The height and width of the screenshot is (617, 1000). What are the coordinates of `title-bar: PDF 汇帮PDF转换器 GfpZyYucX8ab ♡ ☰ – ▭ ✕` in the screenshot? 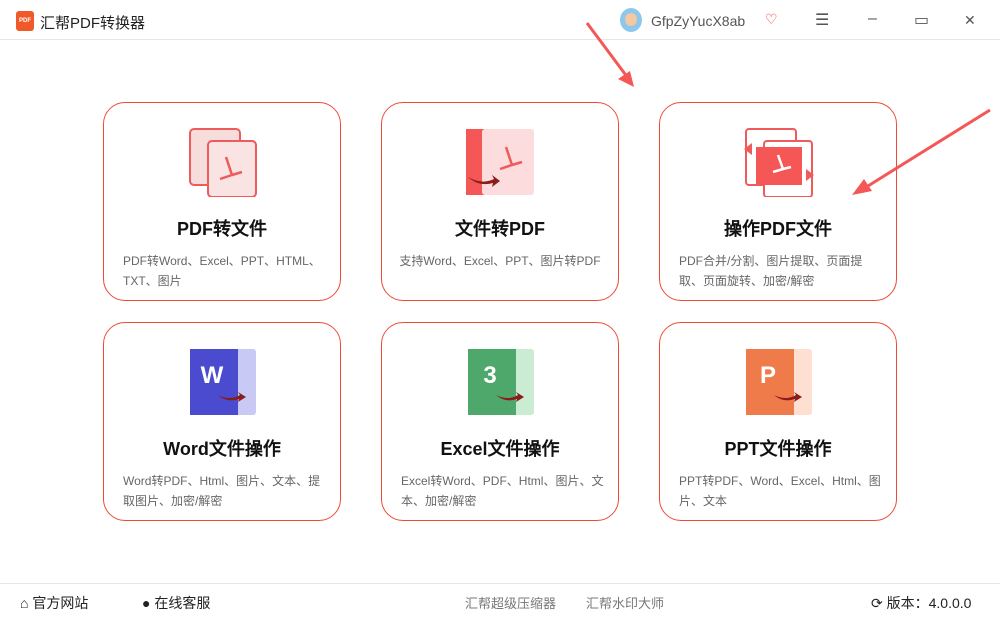 It's located at (500, 20).